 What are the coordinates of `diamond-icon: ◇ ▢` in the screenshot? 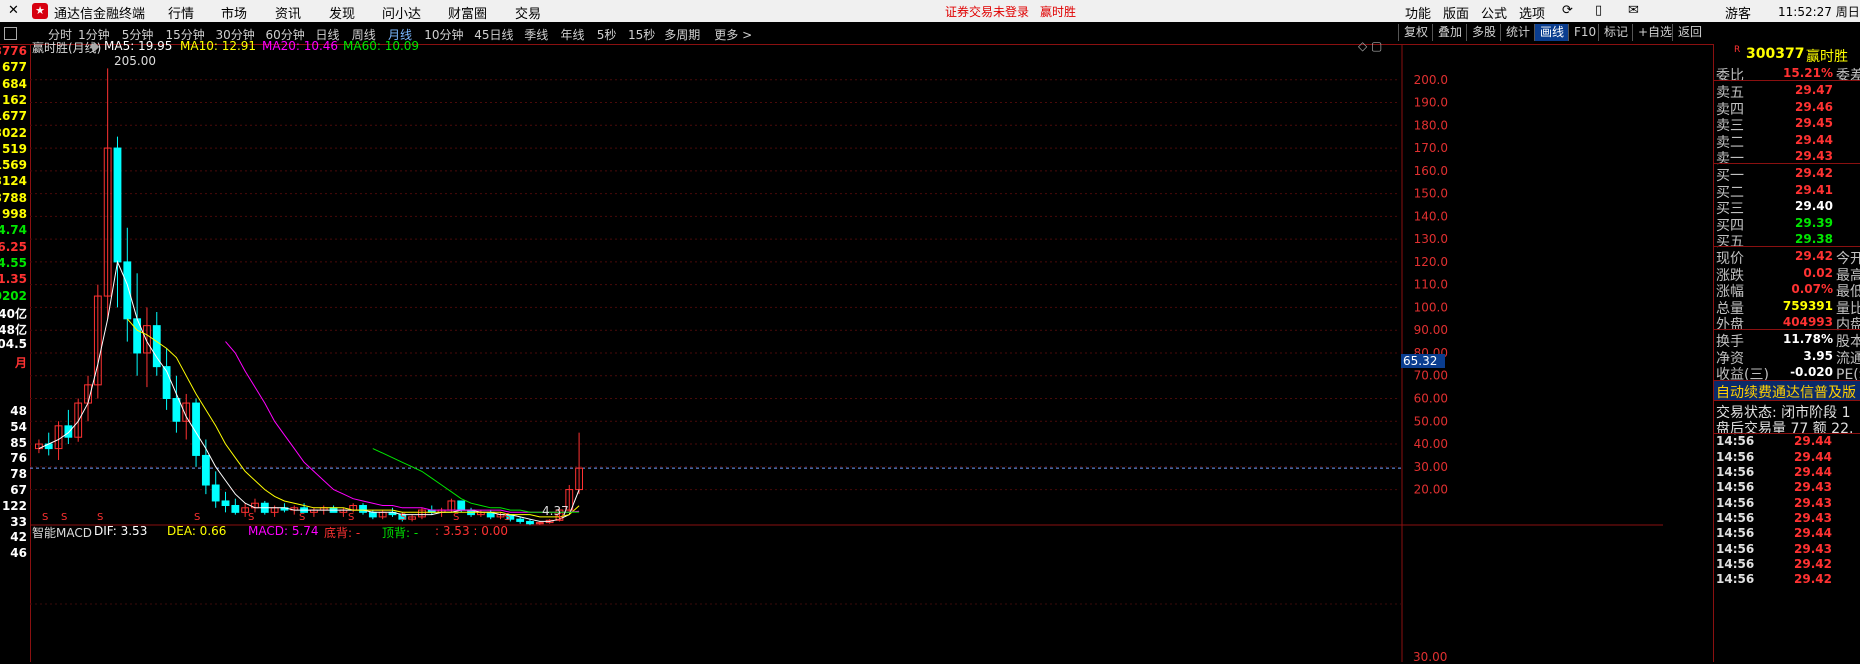 It's located at (1370, 46).